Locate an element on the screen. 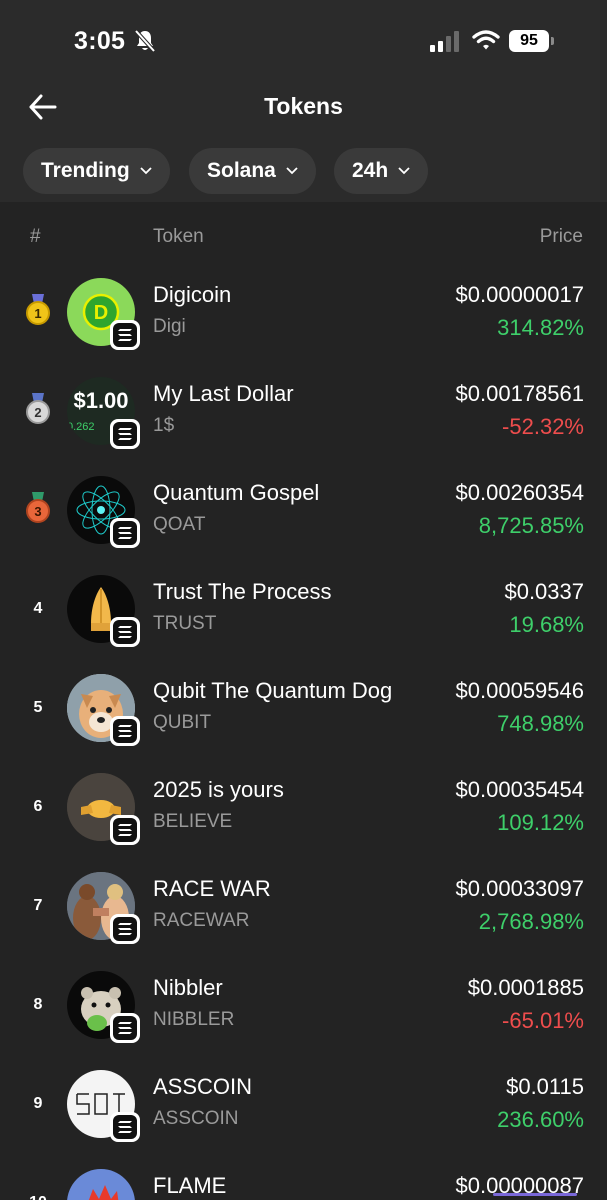 This screenshot has width=607, height=1200. token-symbol: ASSCOIN is located at coordinates (196, 1118).